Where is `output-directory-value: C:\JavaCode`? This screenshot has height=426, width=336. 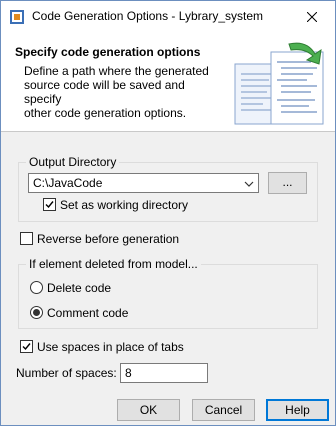
output-directory-value: C:\JavaCode is located at coordinates (68, 183).